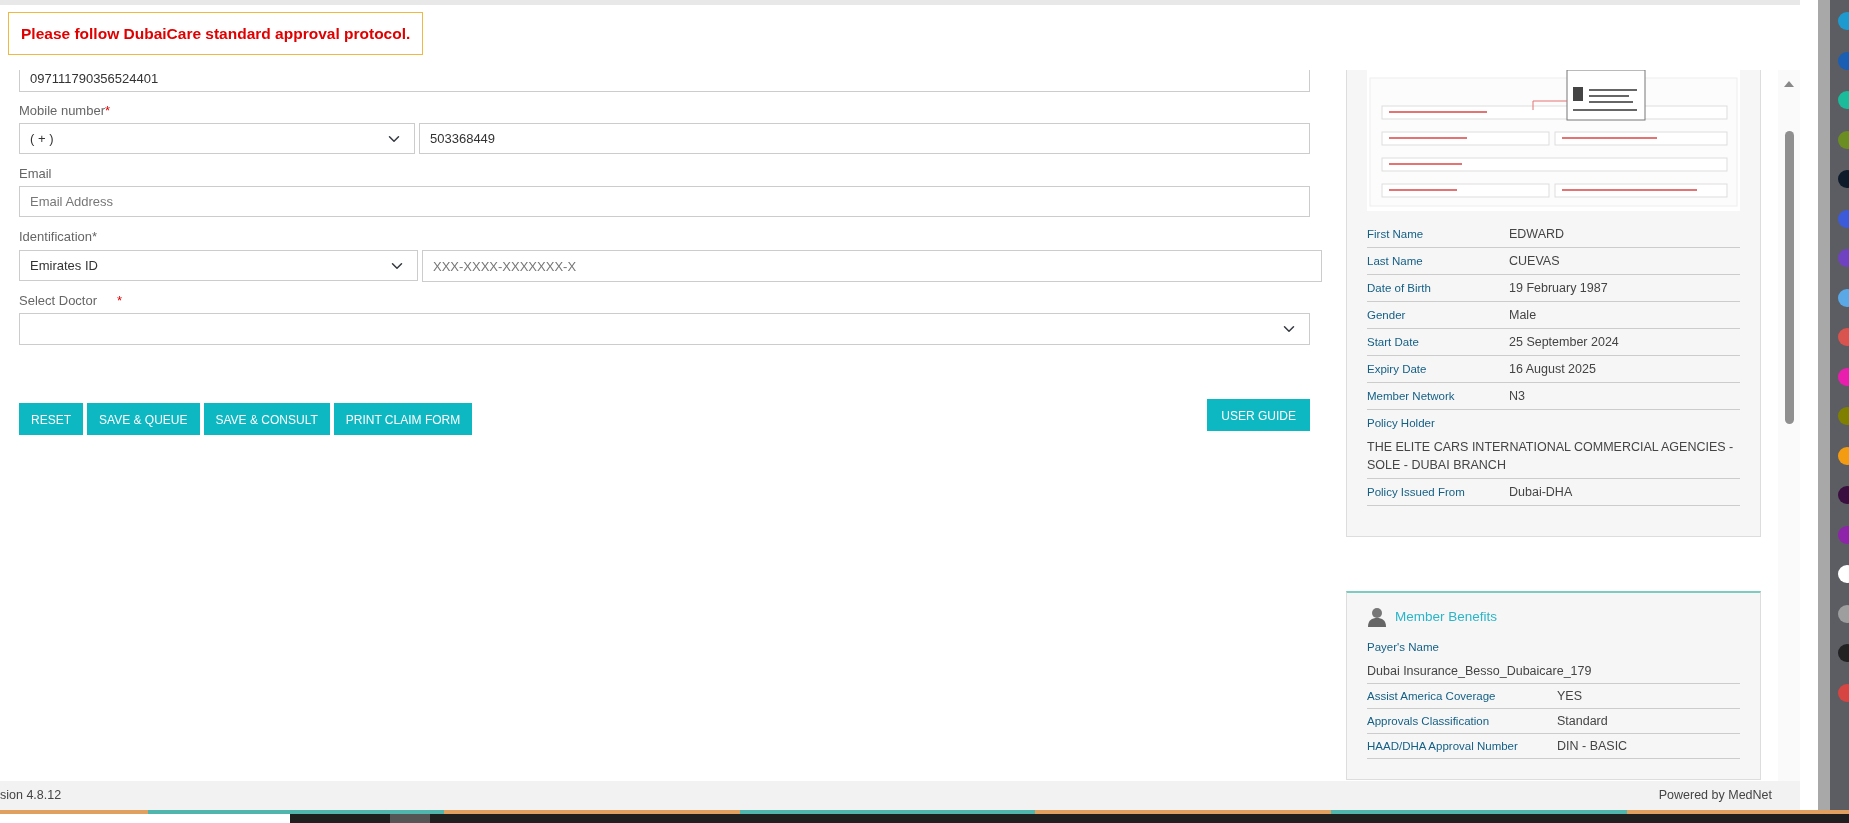  Describe the element at coordinates (1395, 261) in the screenshot. I see `field-label: Last Name` at that location.